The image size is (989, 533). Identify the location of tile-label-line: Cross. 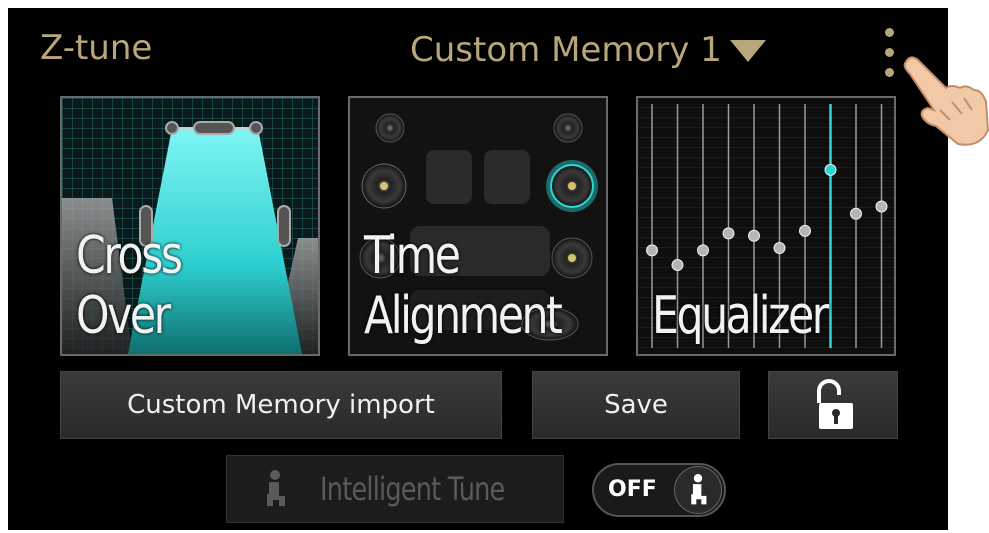
(129, 256).